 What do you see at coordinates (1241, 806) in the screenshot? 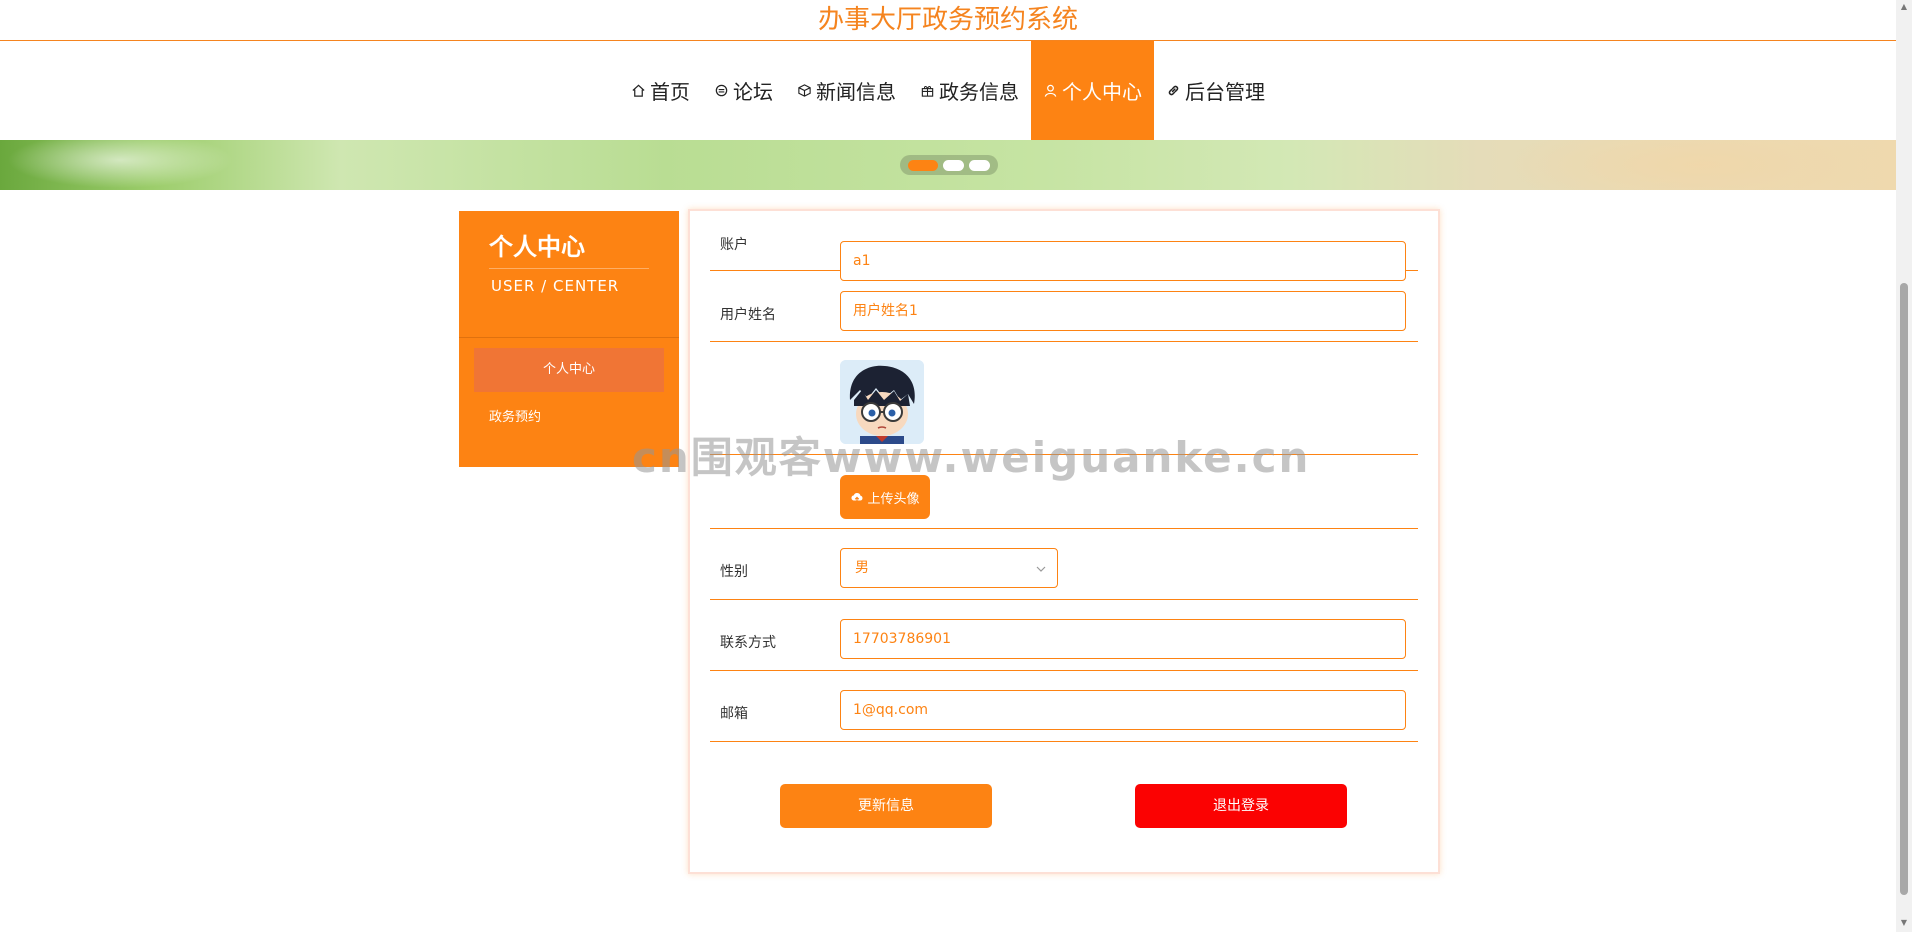
I see `logout-button: 退出登录` at bounding box center [1241, 806].